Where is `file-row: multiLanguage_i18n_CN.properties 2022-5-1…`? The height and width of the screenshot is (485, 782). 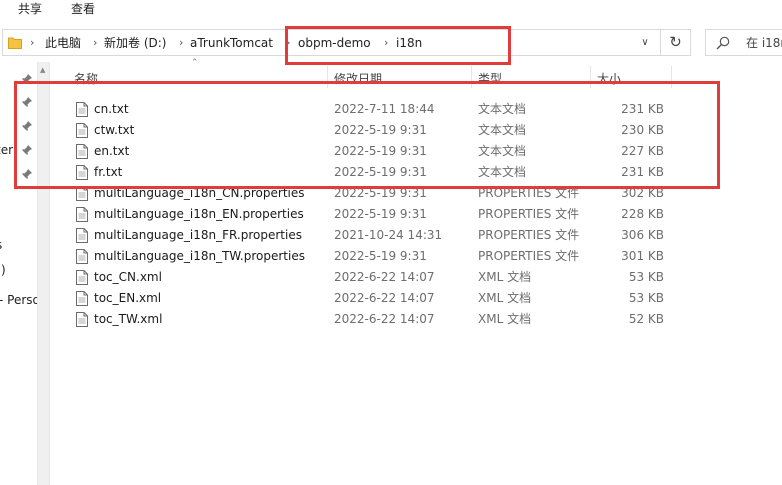 file-row: multiLanguage_i18n_CN.properties 2022-5-1… is located at coordinates (417, 193).